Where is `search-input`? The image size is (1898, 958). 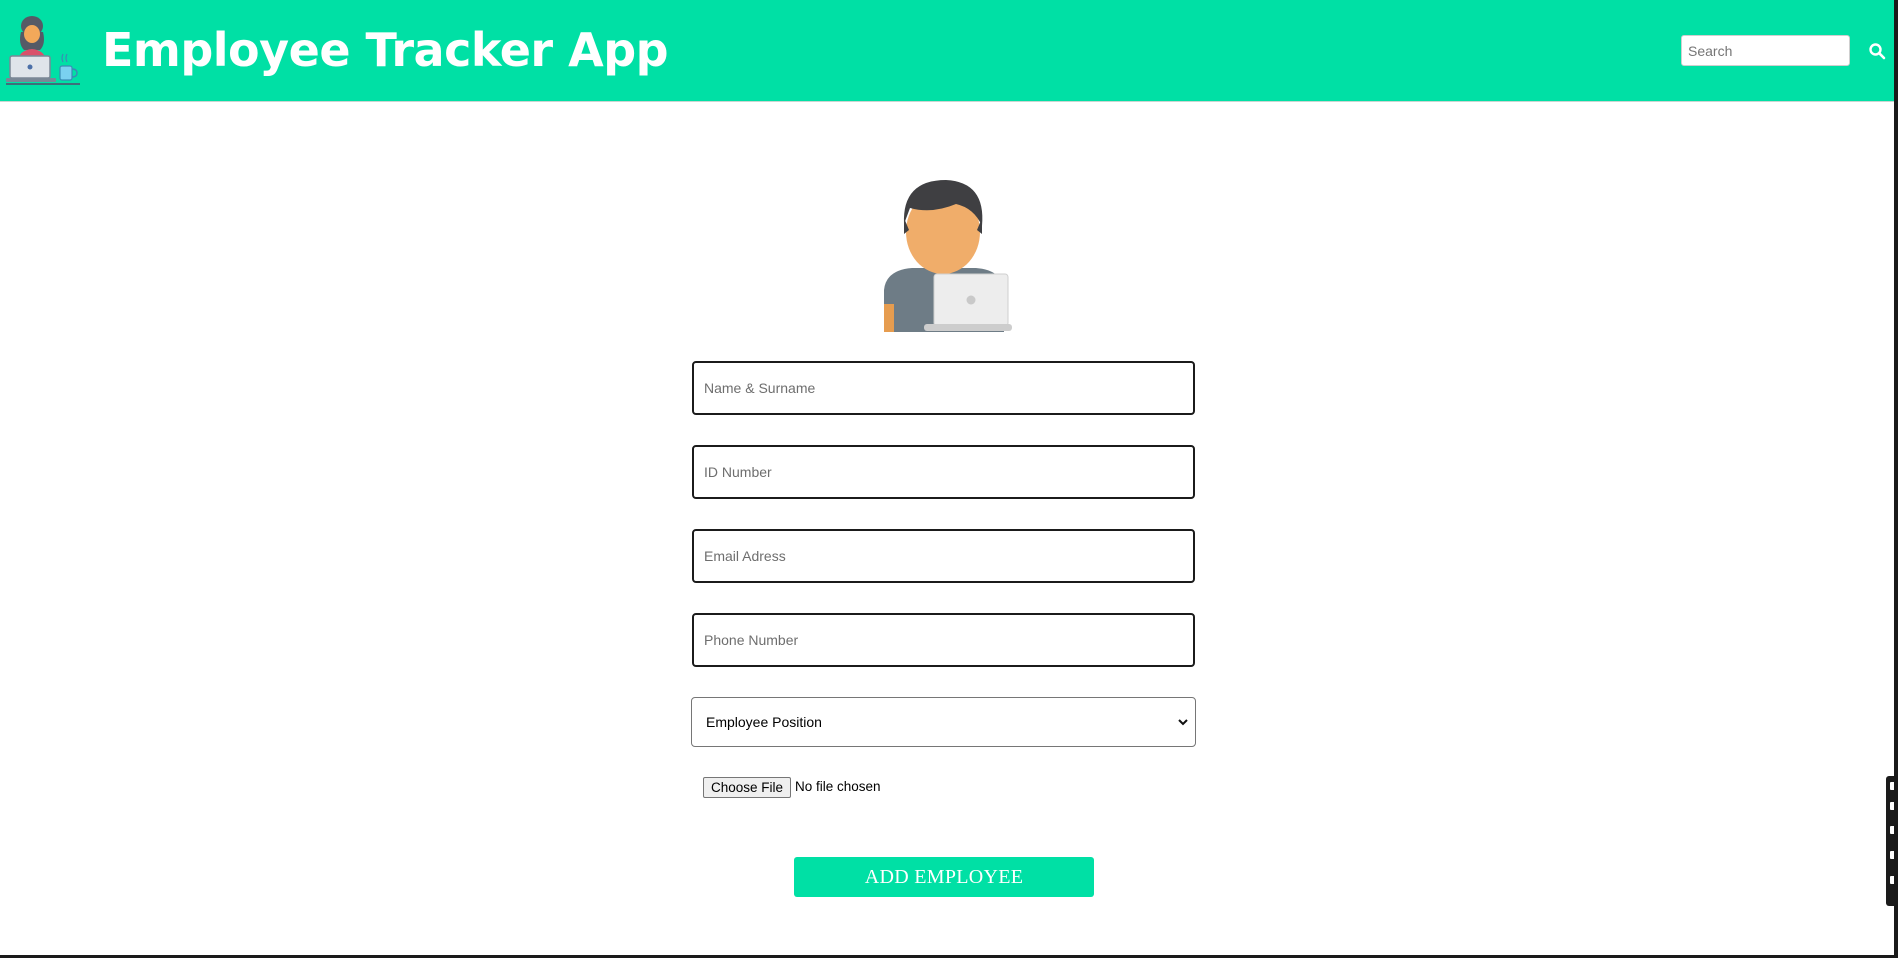 search-input is located at coordinates (1765, 50).